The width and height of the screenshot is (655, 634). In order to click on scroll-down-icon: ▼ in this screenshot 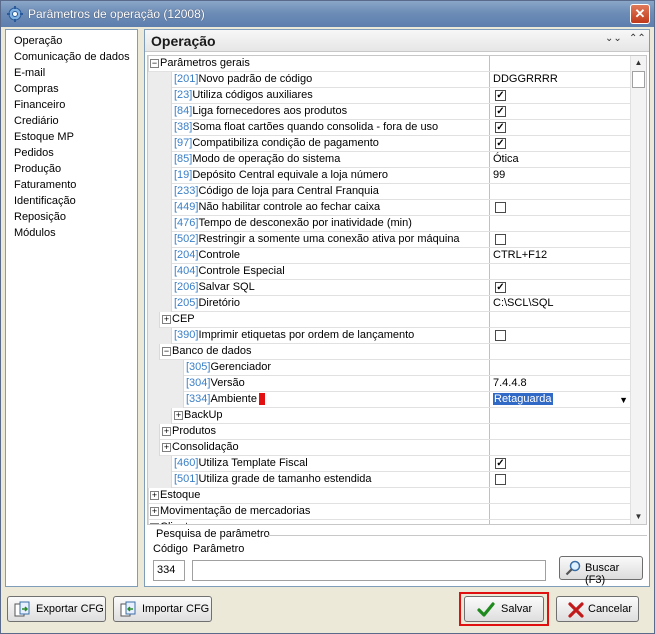, I will do `click(638, 517)`.